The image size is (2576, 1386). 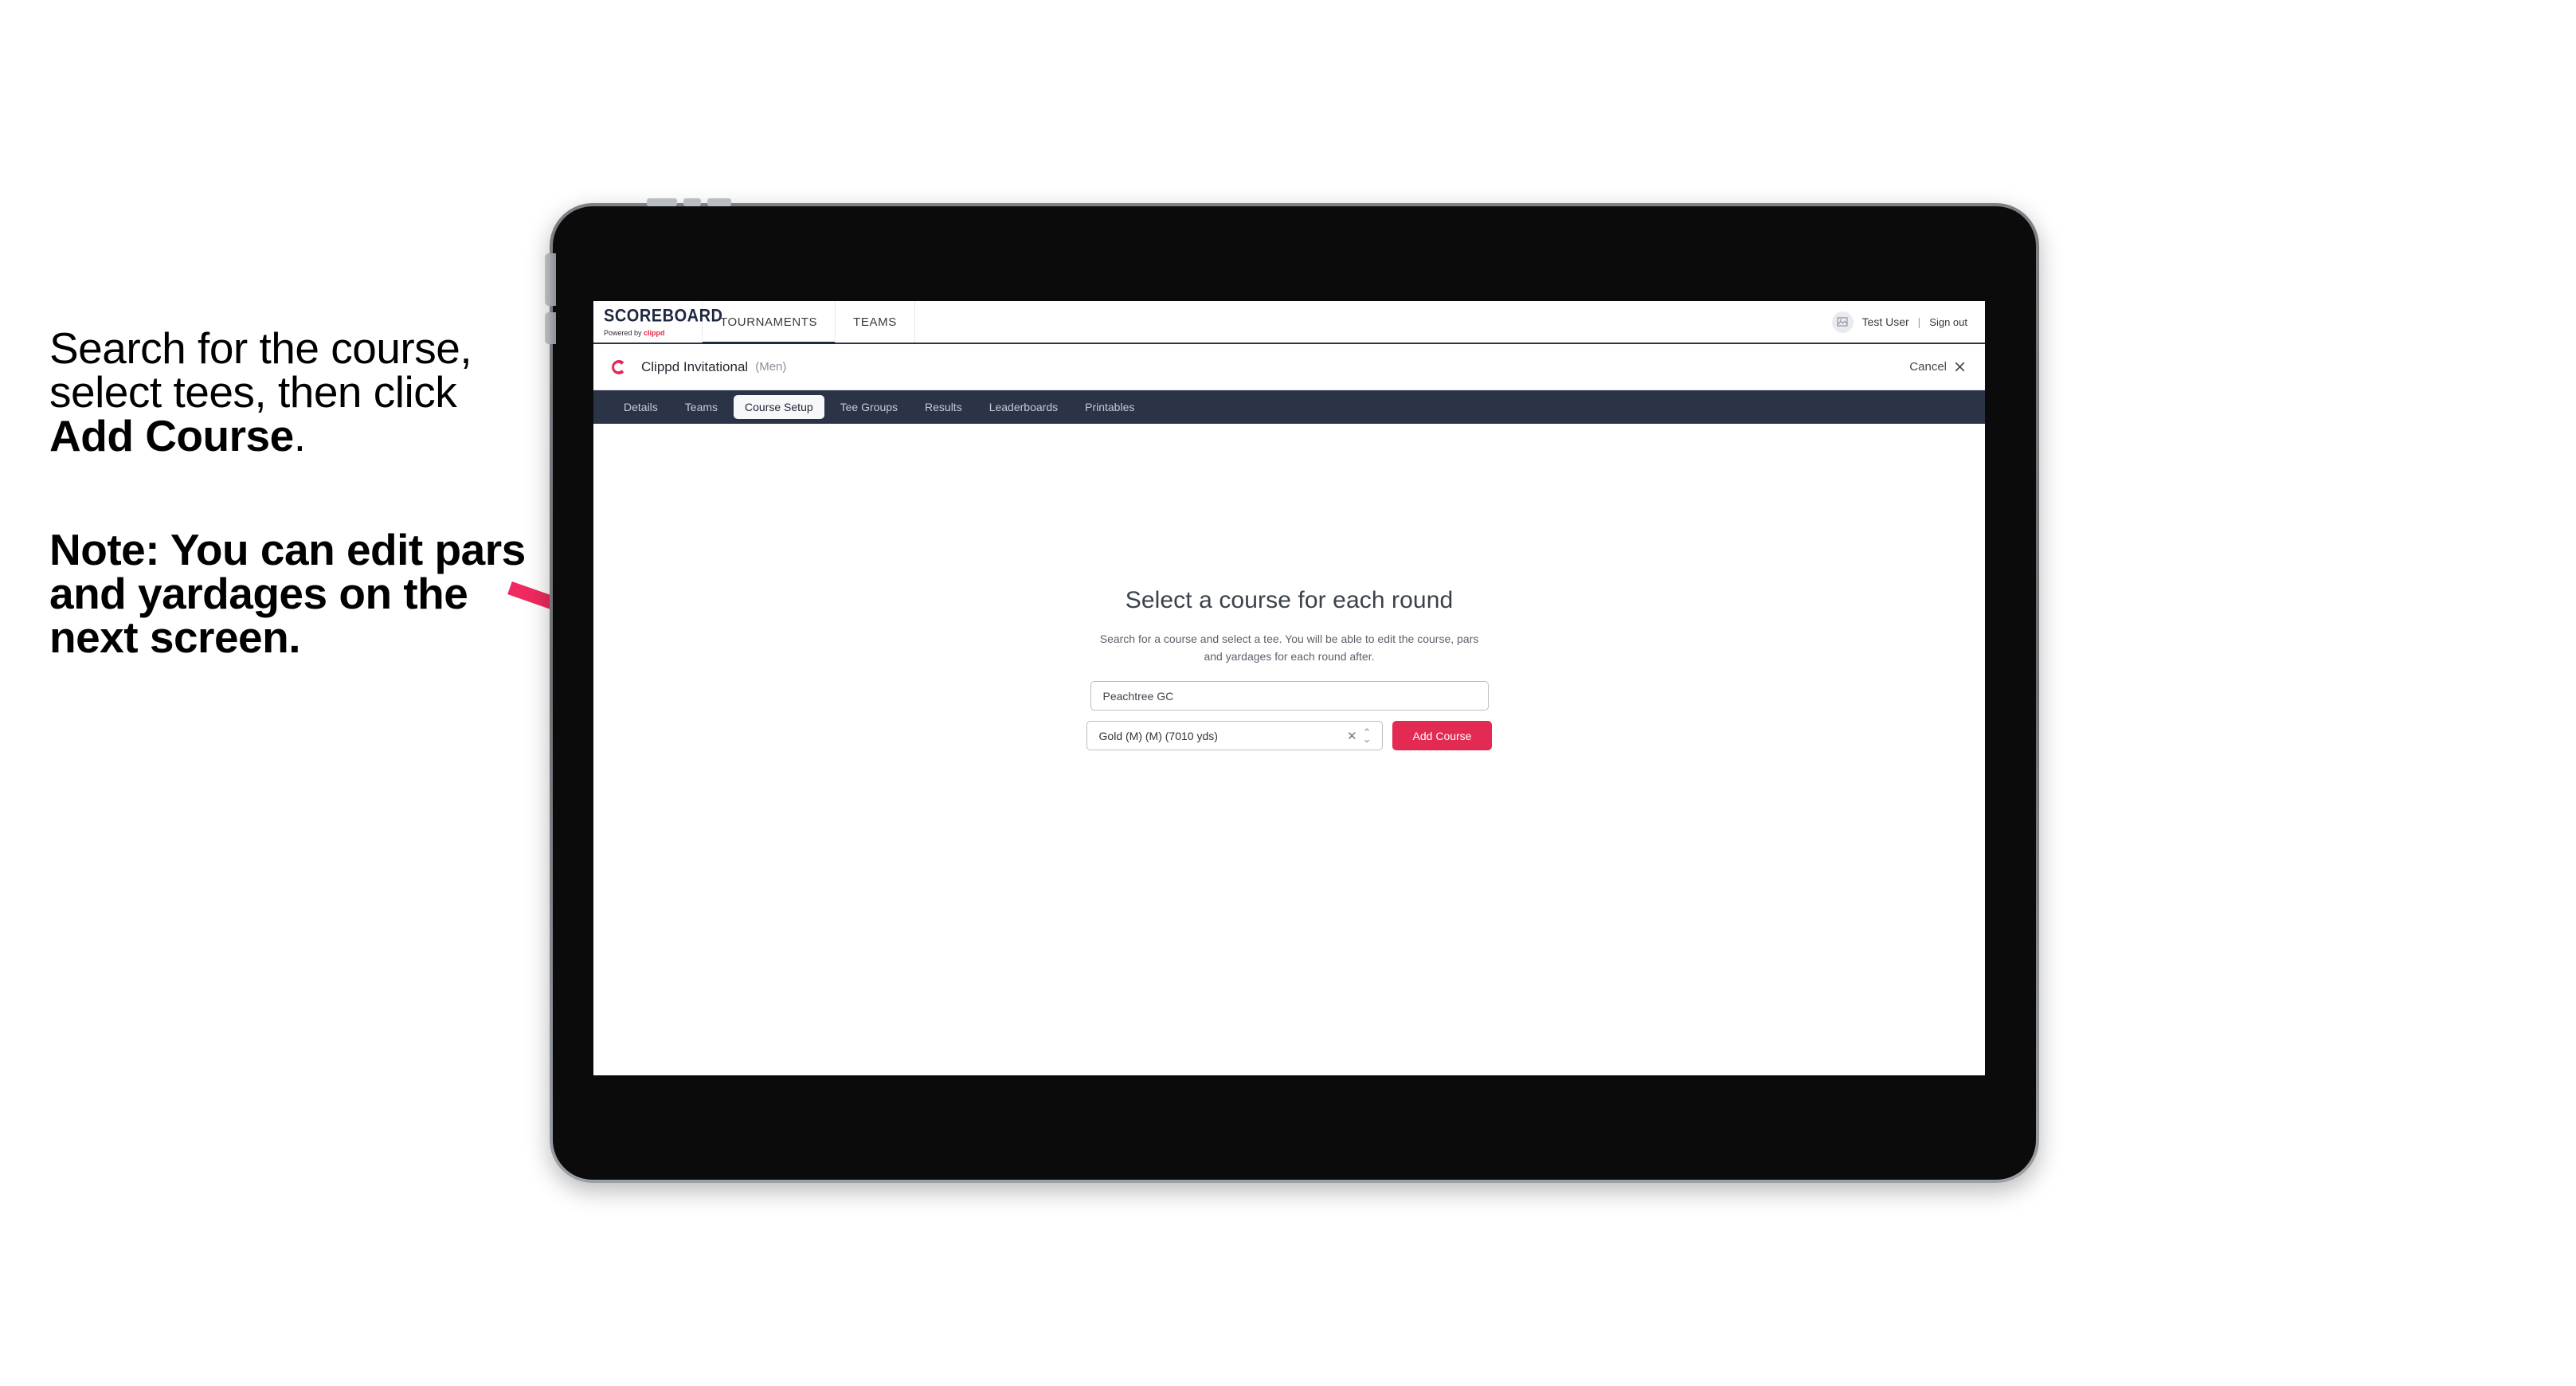 What do you see at coordinates (624, 332) in the screenshot?
I see `brand-tagline-prefix: Powered by` at bounding box center [624, 332].